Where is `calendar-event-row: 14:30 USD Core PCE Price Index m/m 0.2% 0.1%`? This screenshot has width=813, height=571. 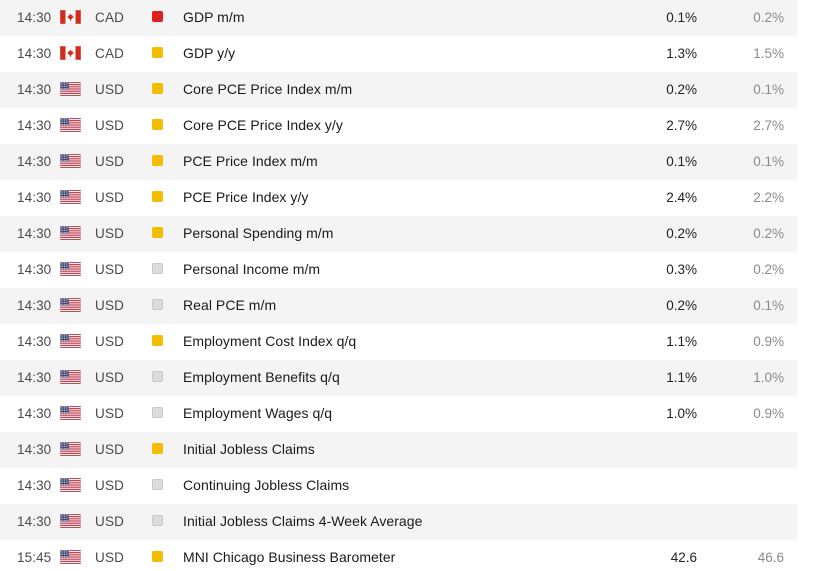 calendar-event-row: 14:30 USD Core PCE Price Index m/m 0.2% 0.1% is located at coordinates (398, 90).